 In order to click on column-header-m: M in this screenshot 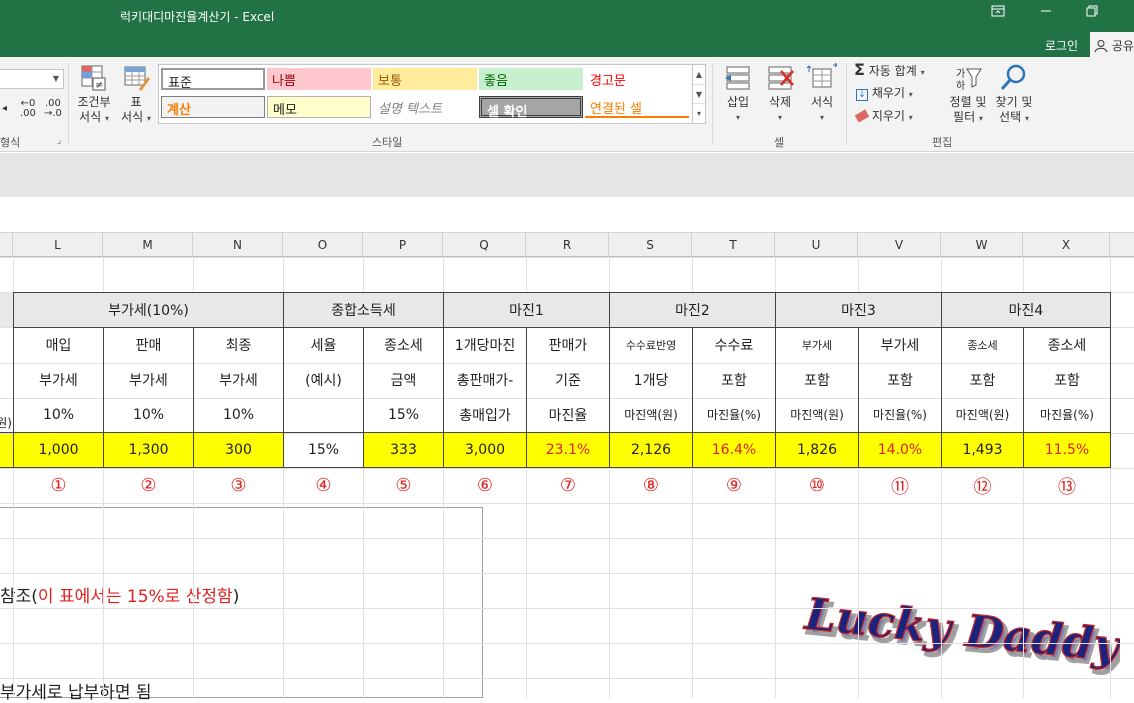, I will do `click(148, 245)`.